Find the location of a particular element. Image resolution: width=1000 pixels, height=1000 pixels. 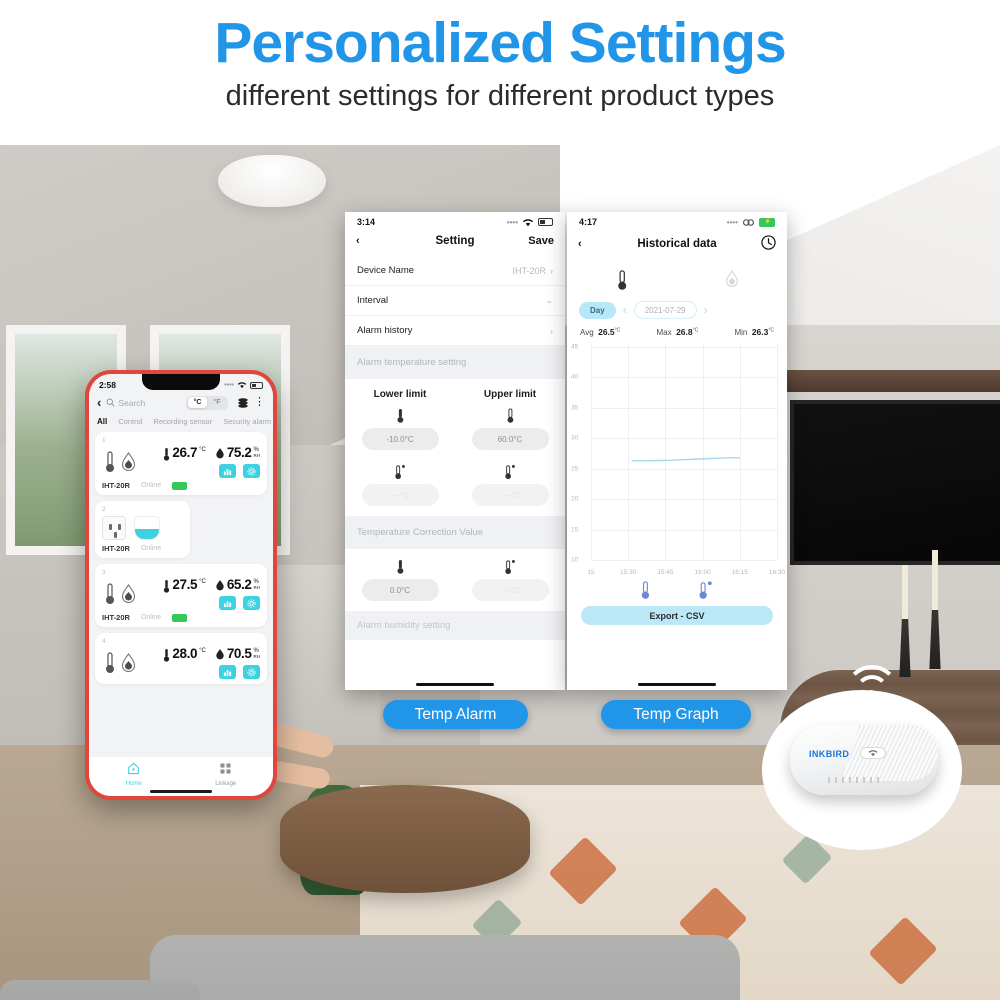

humidity-readout: 75.2 % RH is located at coordinates (237, 452).